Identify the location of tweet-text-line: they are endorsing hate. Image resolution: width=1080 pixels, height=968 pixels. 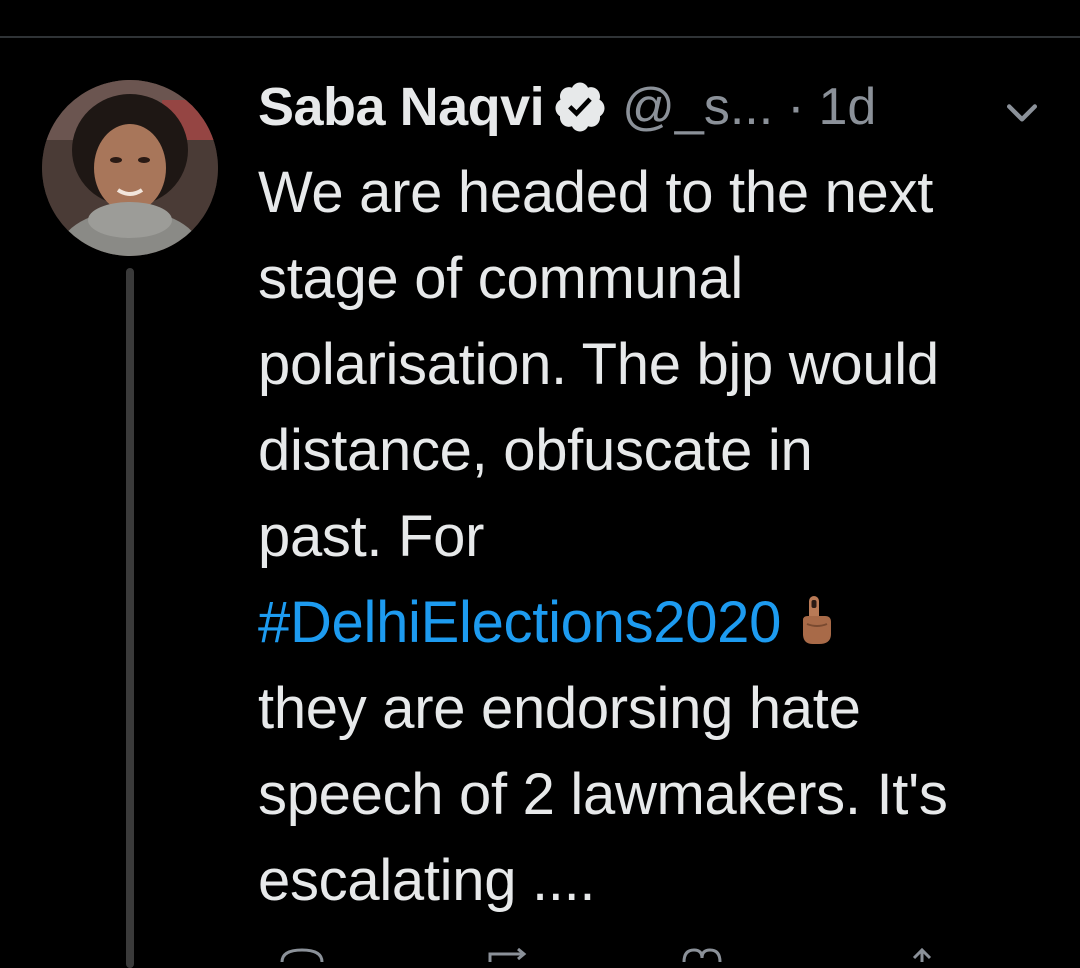
(559, 708).